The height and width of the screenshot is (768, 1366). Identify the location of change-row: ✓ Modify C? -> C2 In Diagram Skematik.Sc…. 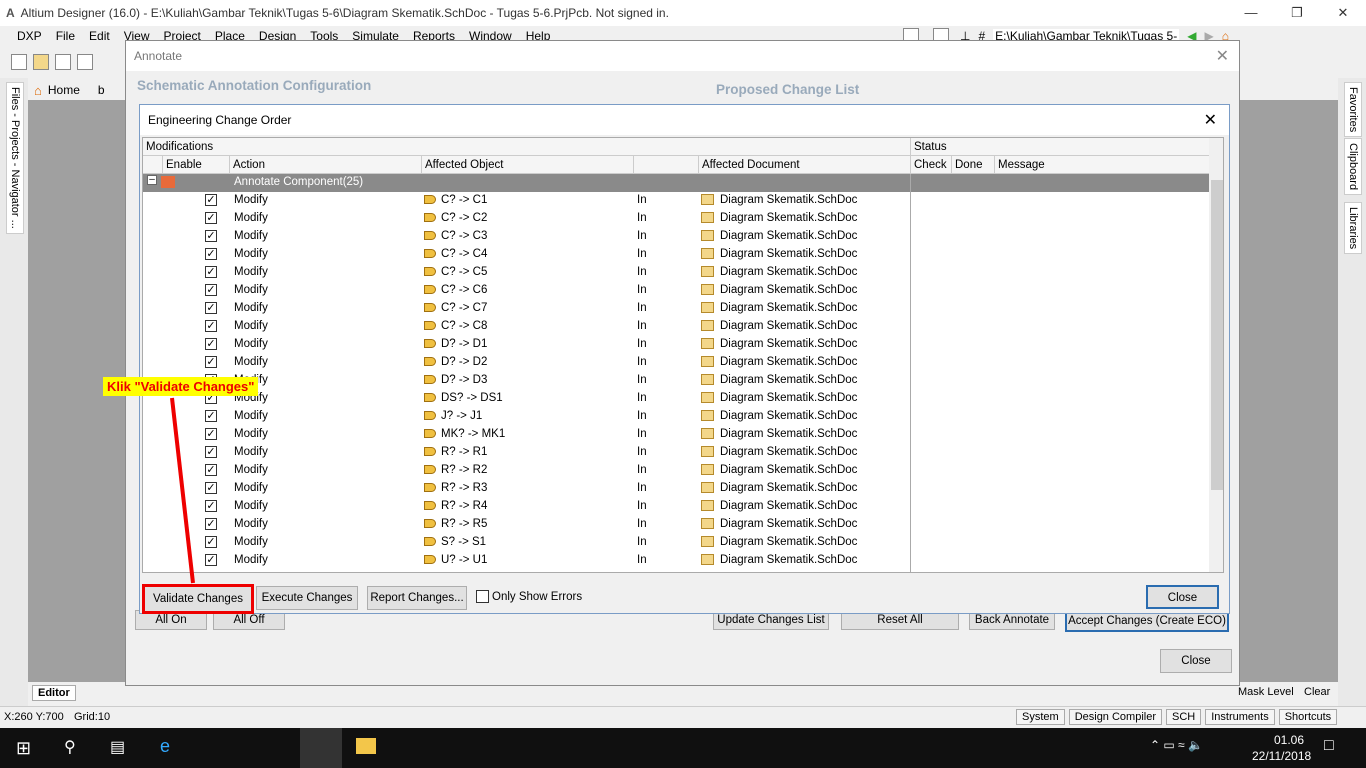
(676, 219).